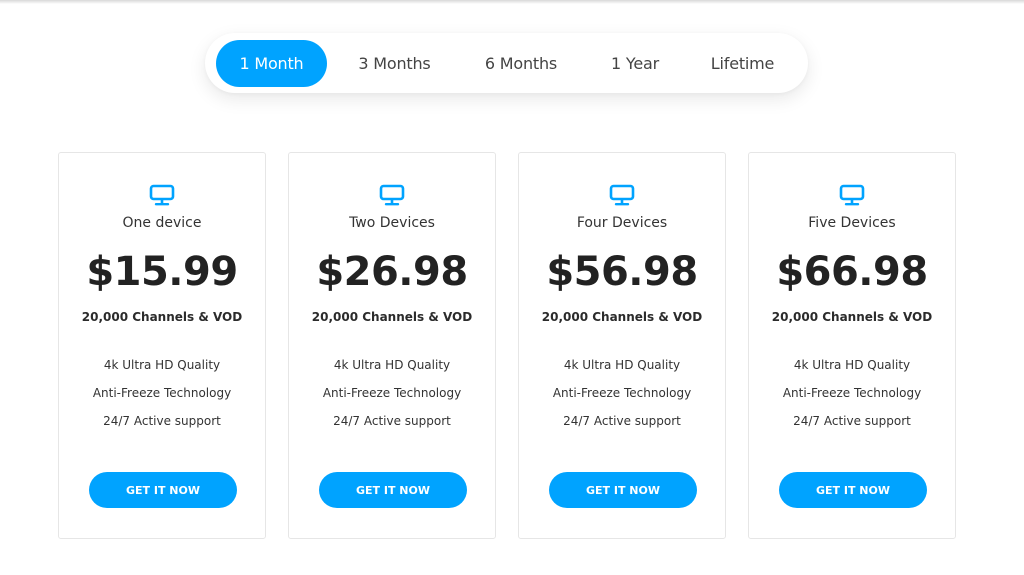  What do you see at coordinates (394, 63) in the screenshot?
I see `tab-3-months: 3 Months` at bounding box center [394, 63].